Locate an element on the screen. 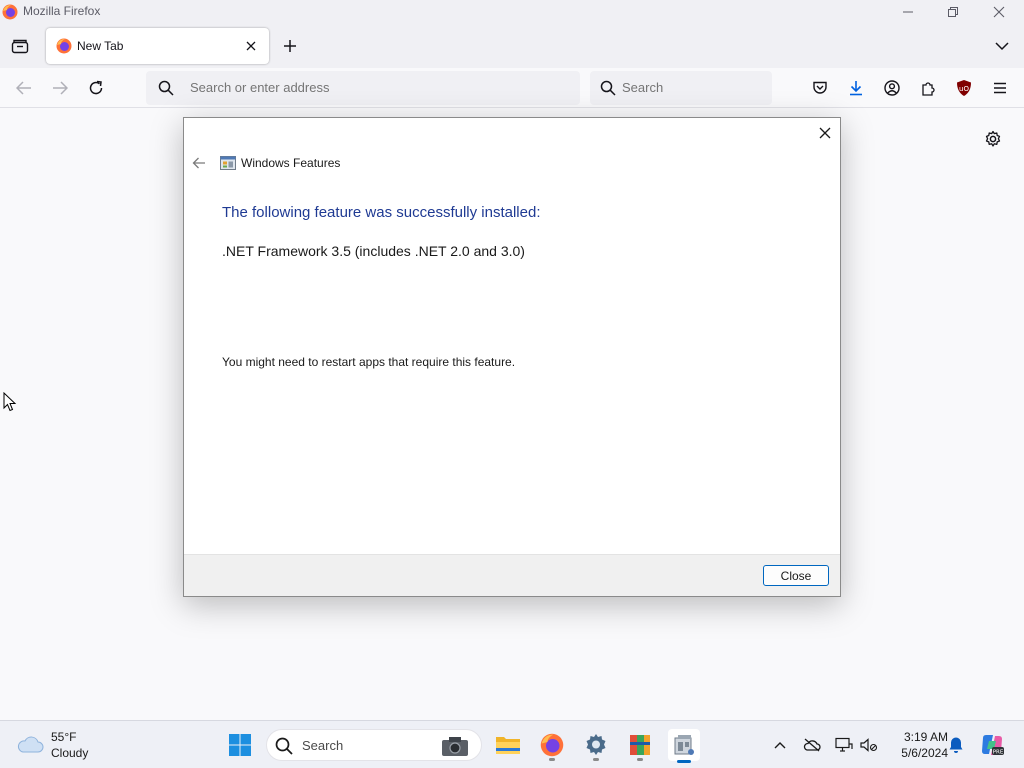 The width and height of the screenshot is (1024, 768). address-input is located at coordinates (375, 87).